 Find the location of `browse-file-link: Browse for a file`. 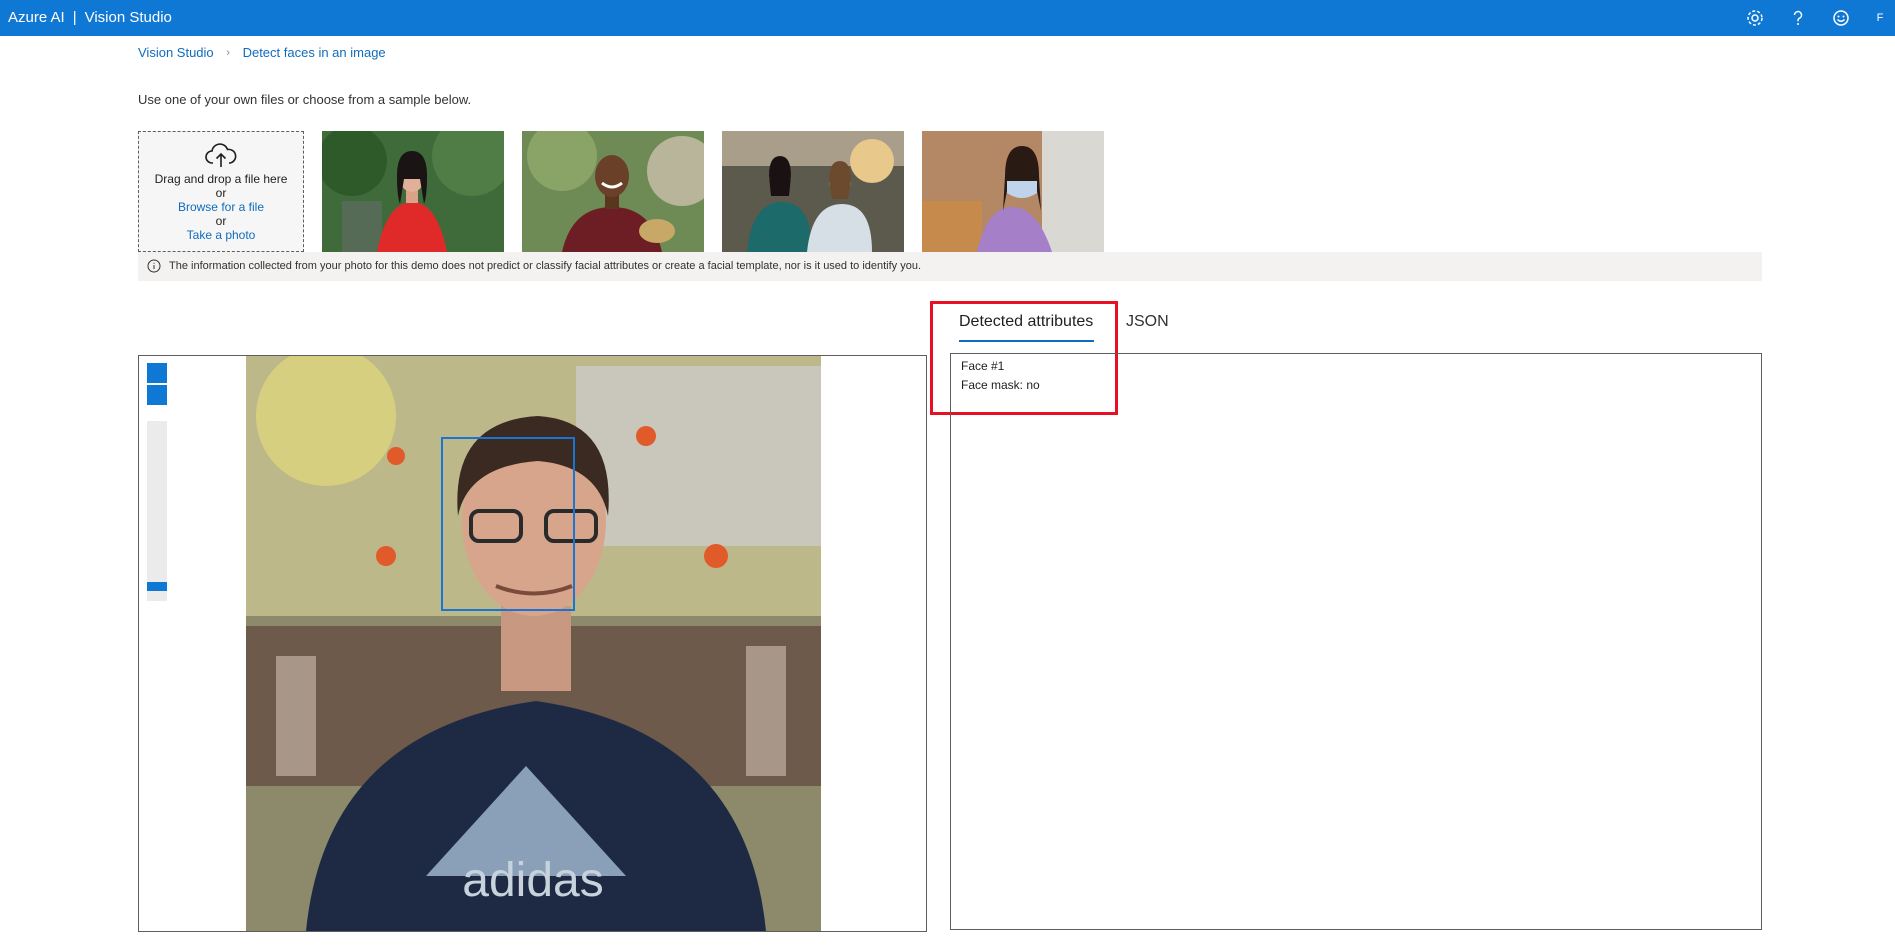

browse-file-link: Browse for a file is located at coordinates (221, 207).